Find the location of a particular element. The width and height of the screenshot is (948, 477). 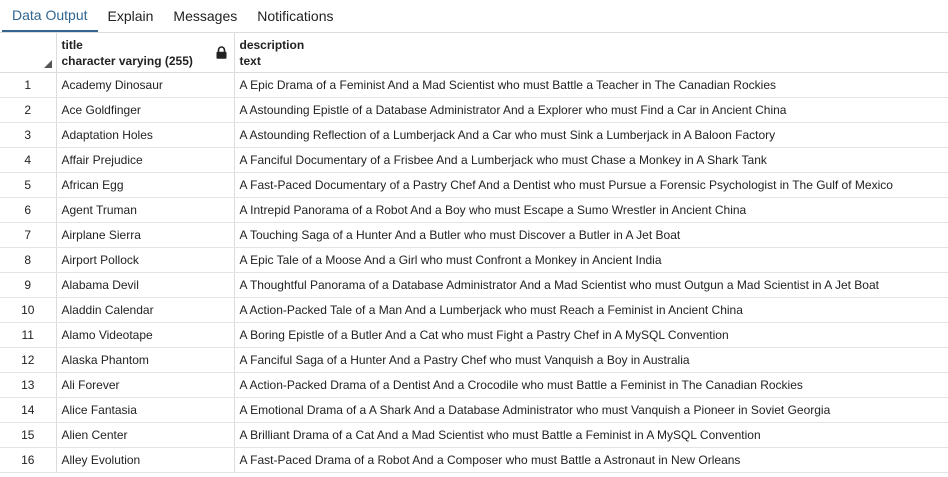

row-number: 4 is located at coordinates (28, 160).